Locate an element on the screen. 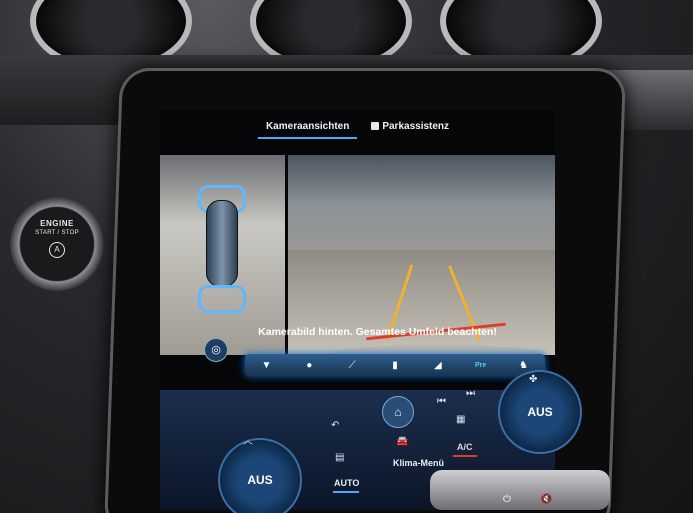 The image size is (693, 513). previous-track-icon: ⏮ is located at coordinates (441, 401).